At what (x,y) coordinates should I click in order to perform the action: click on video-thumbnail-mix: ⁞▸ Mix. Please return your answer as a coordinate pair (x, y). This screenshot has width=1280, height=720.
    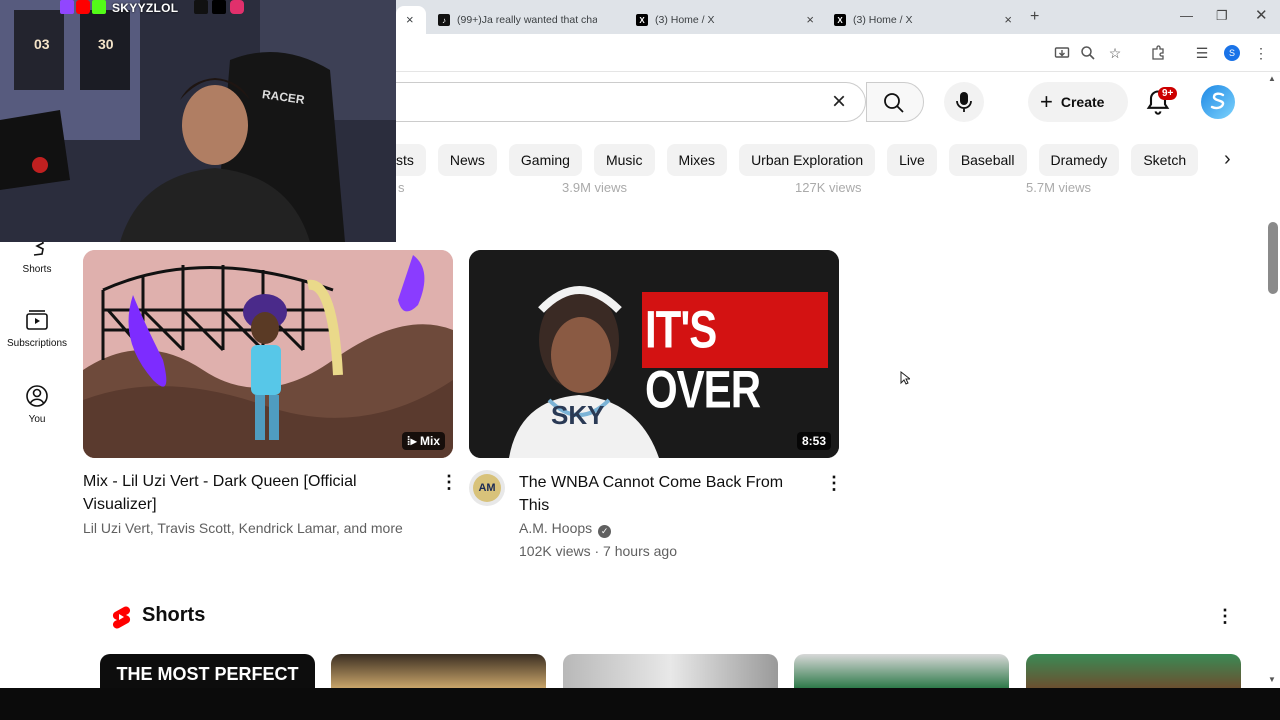
    Looking at the image, I should click on (268, 354).